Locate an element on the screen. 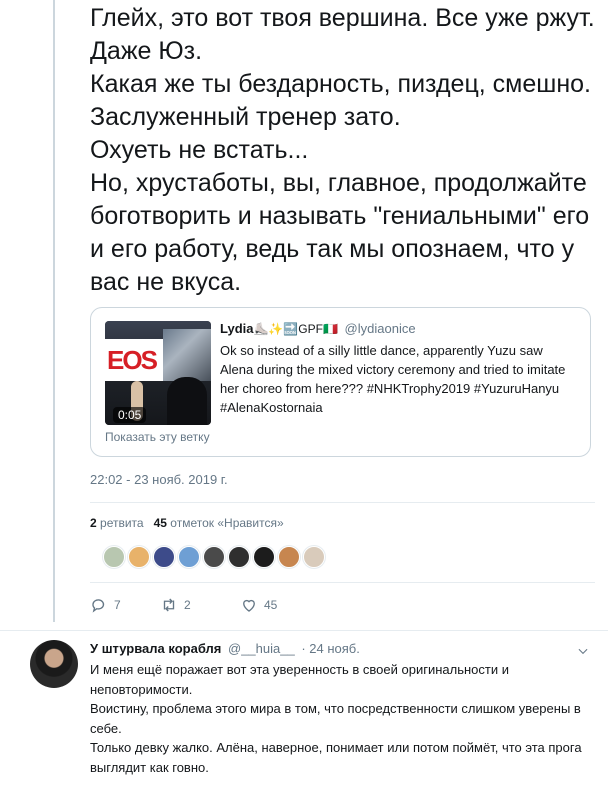  chevron-down-icon is located at coordinates (583, 651).